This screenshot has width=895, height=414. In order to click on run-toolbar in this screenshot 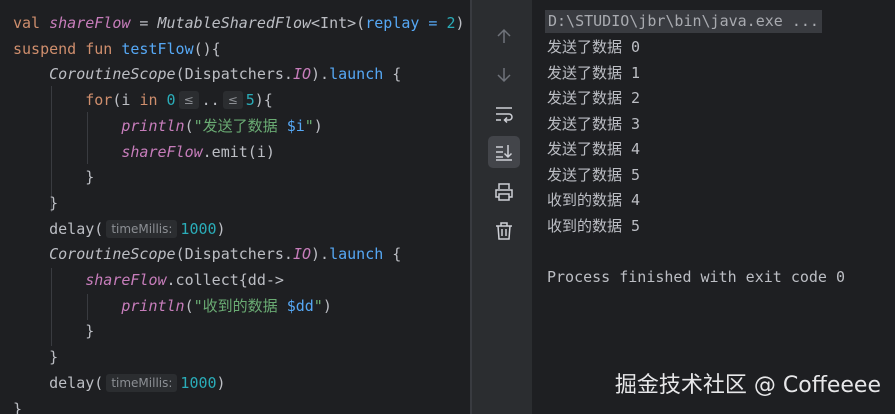, I will do `click(502, 207)`.